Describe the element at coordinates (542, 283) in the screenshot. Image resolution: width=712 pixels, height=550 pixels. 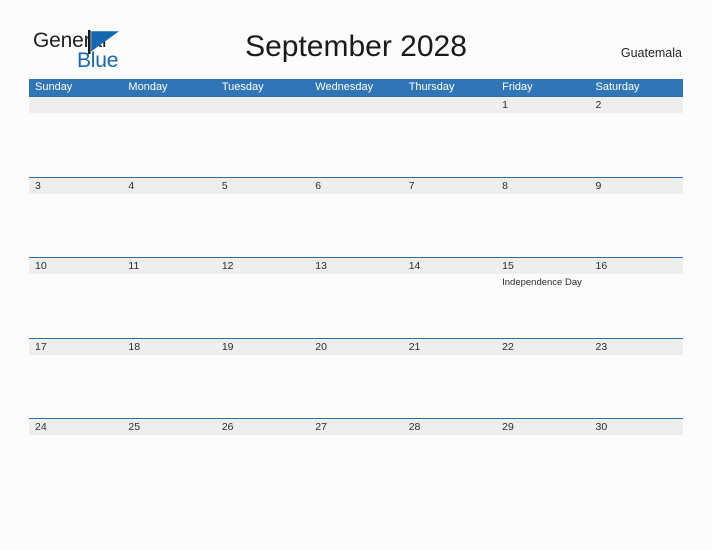
I see `event-label: Independence Day` at that location.